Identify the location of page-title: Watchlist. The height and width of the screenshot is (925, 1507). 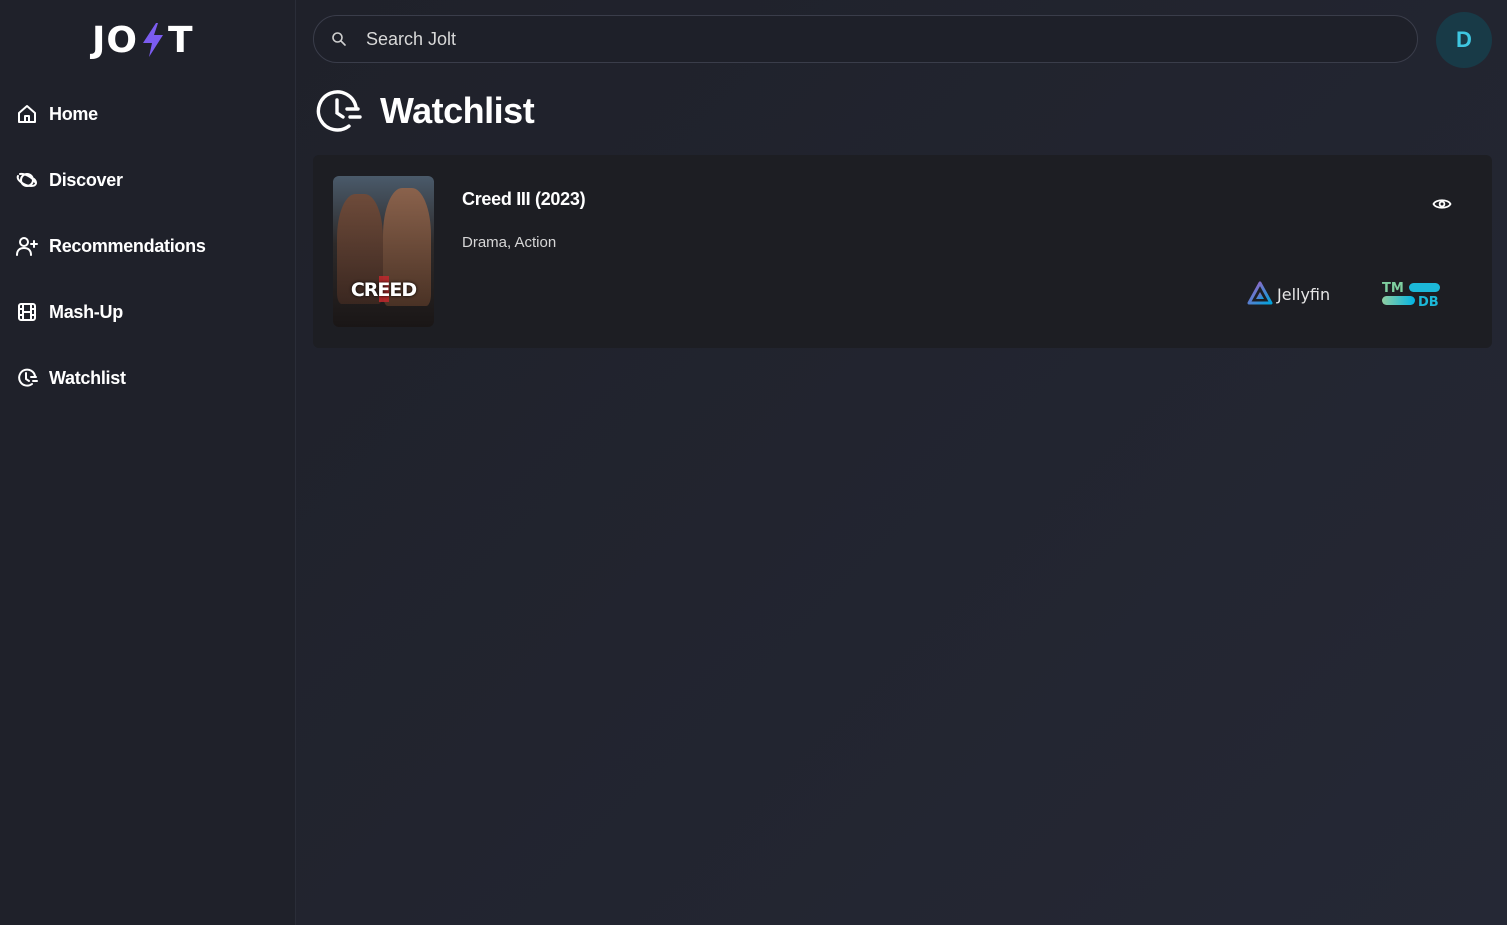
(457, 110).